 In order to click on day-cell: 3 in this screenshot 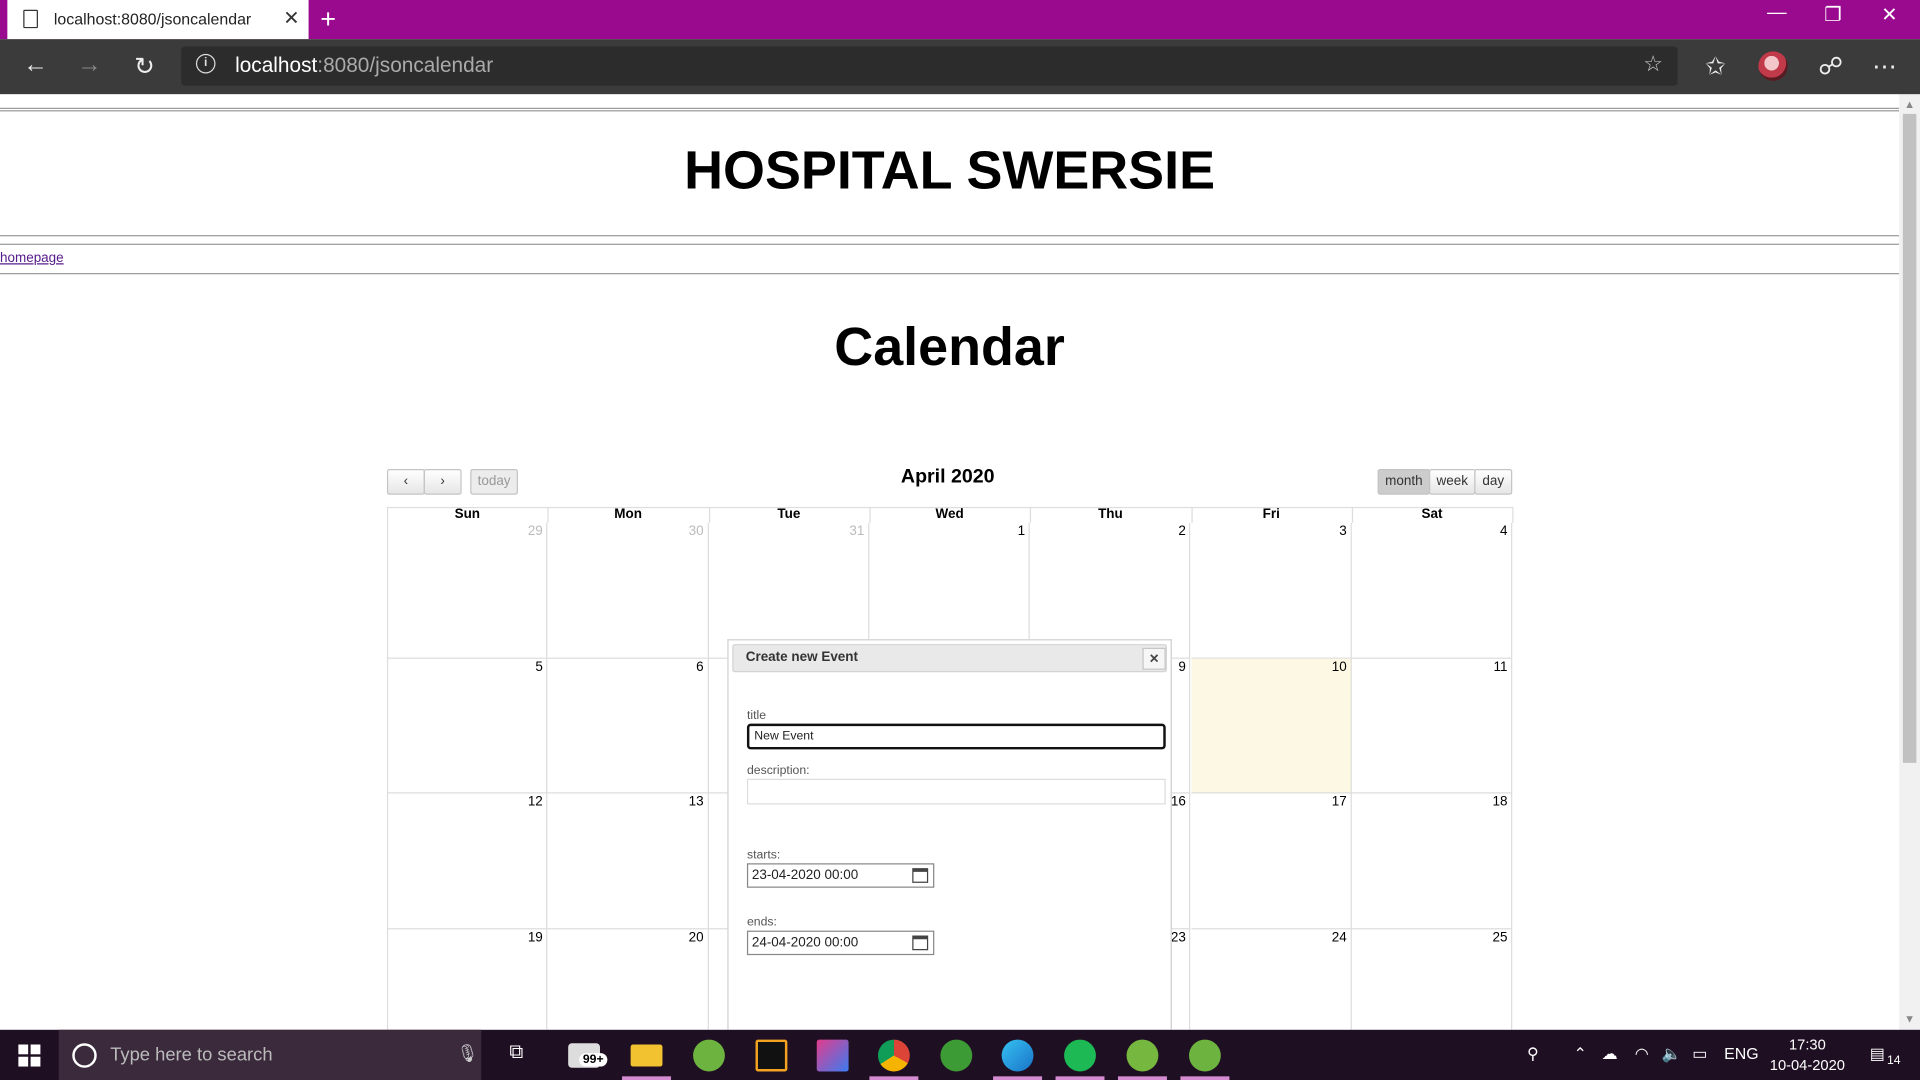, I will do `click(1271, 590)`.